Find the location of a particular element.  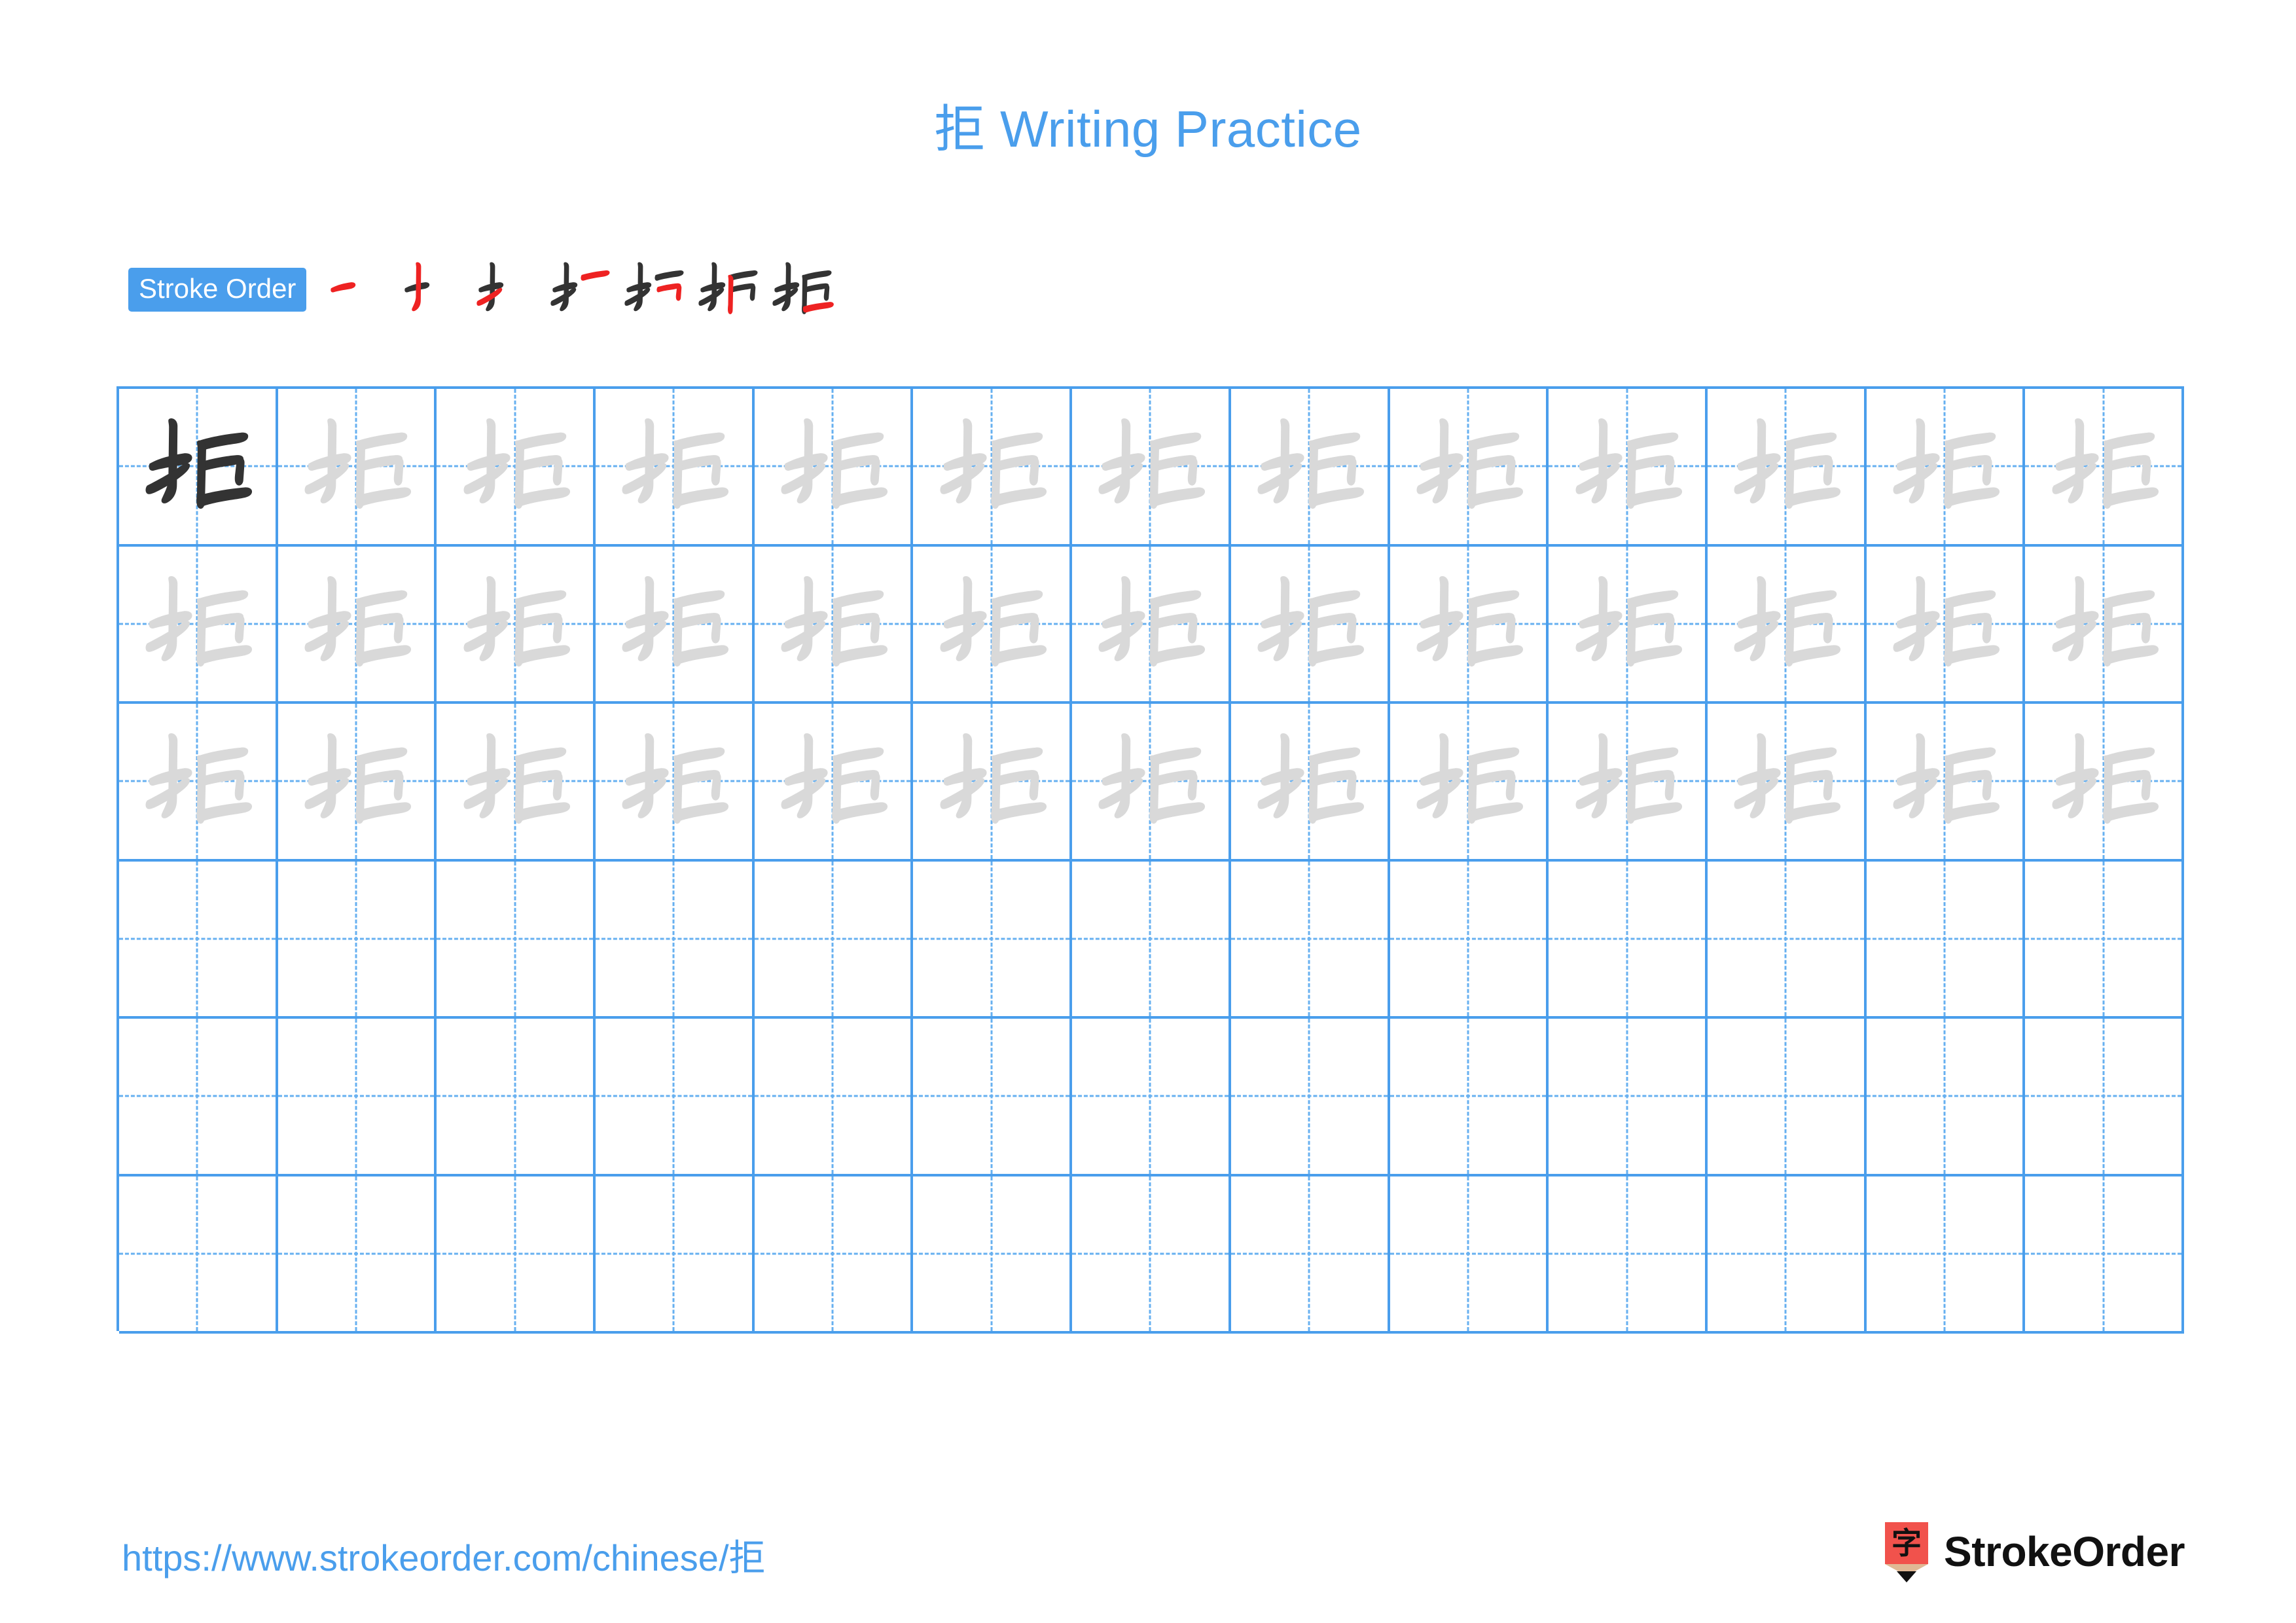

stroke-order-section: Stroke Order is located at coordinates (484, 289).